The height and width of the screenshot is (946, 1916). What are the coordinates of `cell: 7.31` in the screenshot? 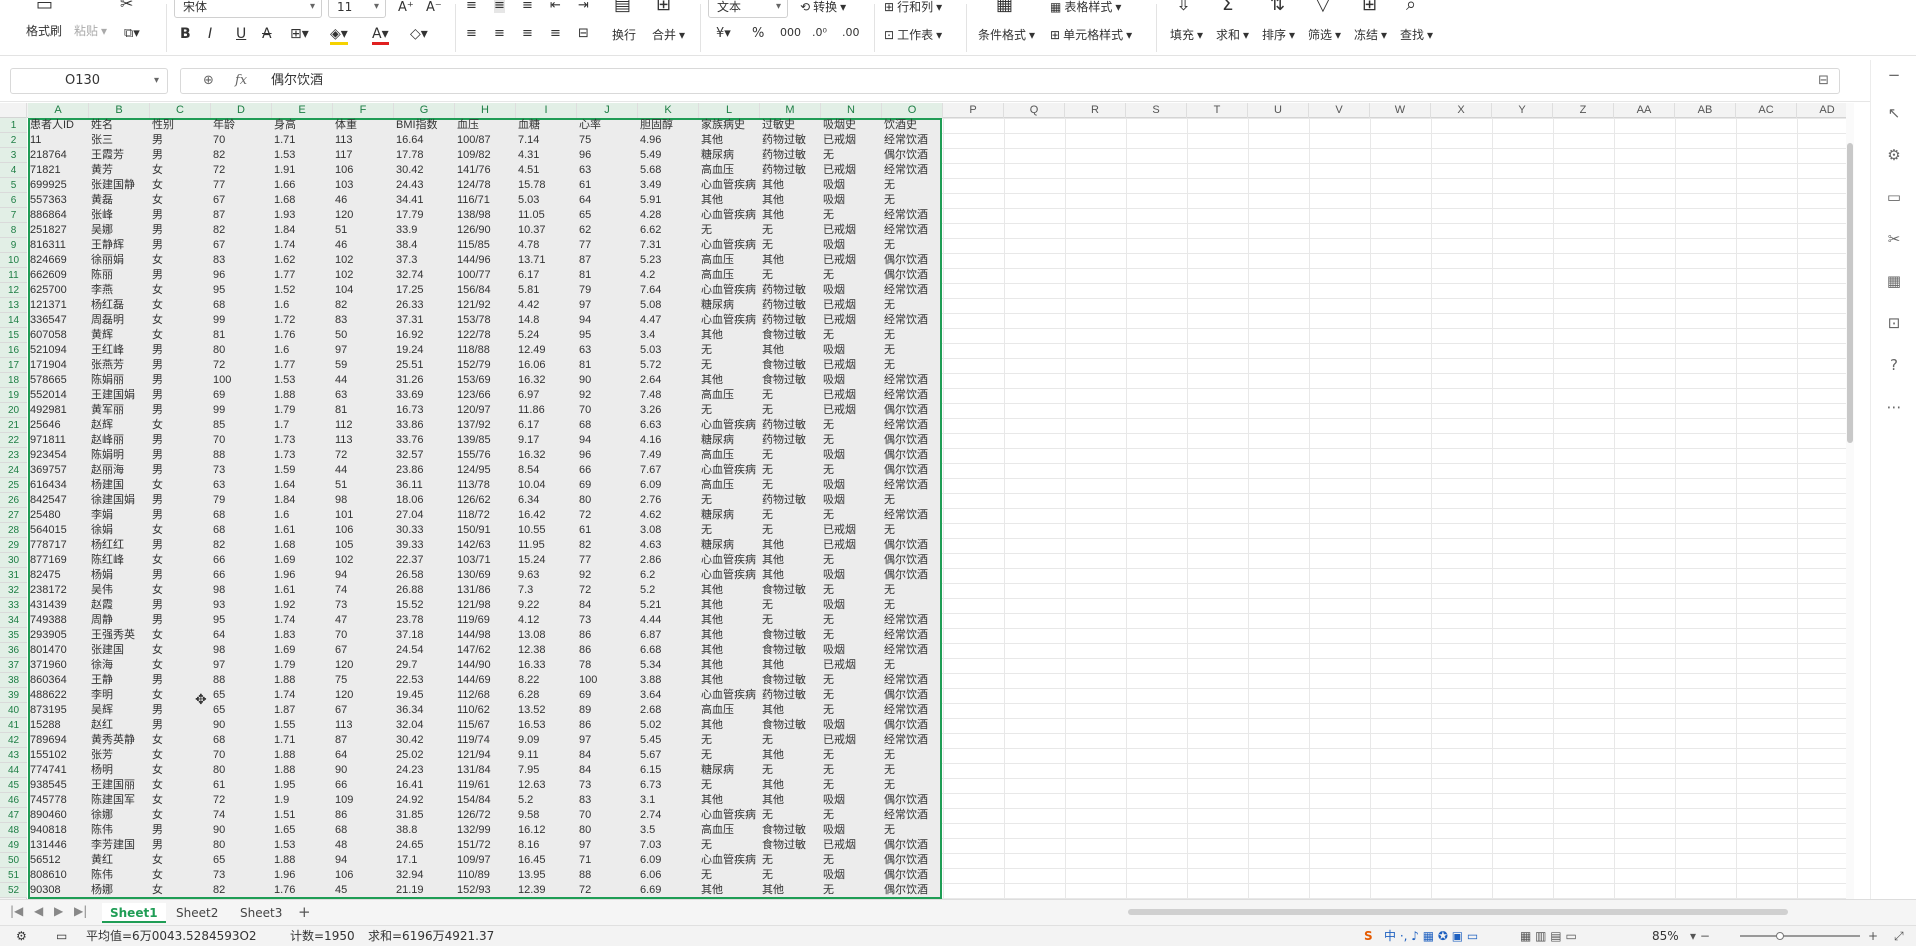 It's located at (668, 245).